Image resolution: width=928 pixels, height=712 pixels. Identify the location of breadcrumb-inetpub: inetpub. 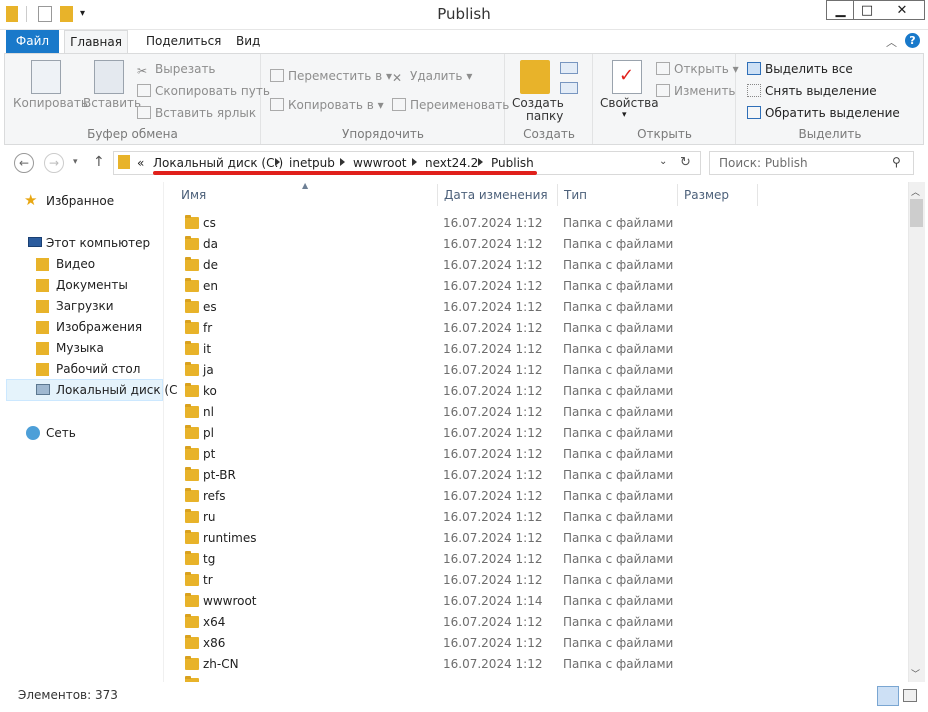
(312, 163).